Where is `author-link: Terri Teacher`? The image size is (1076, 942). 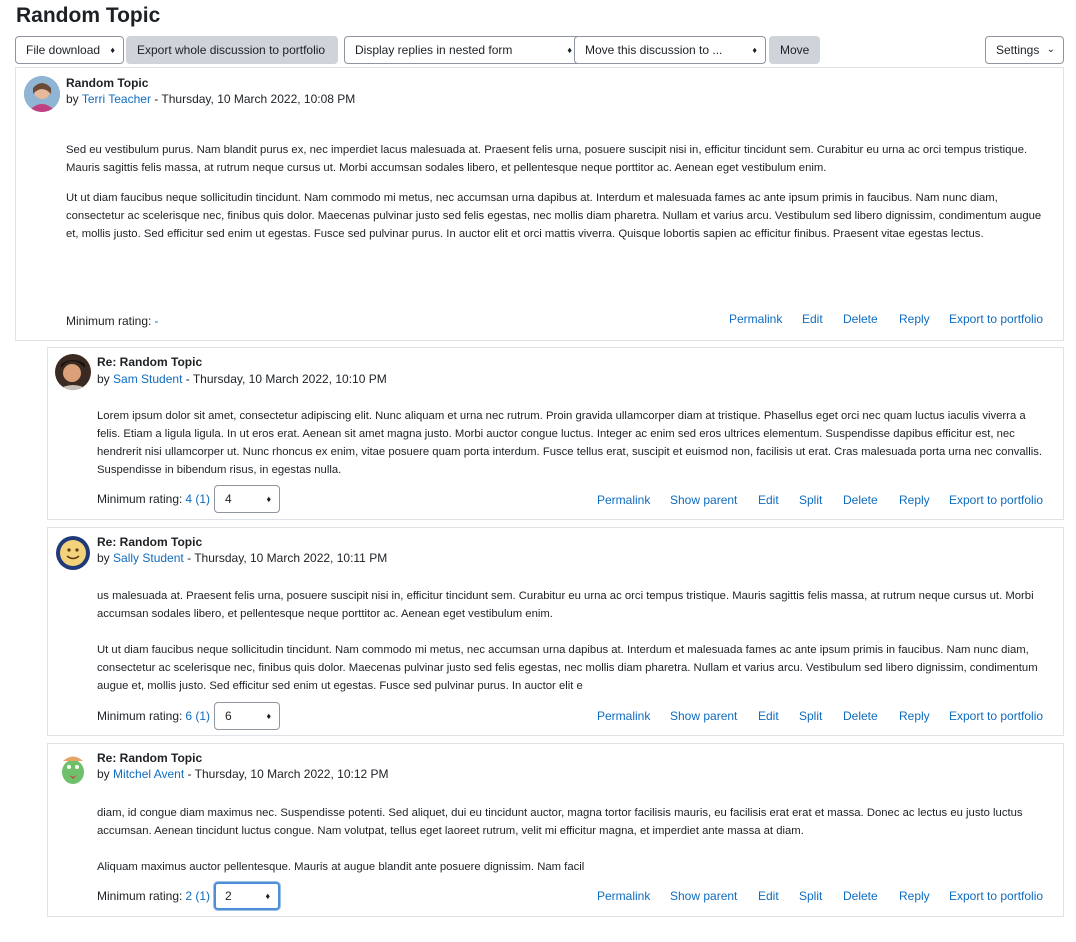
author-link: Terri Teacher is located at coordinates (116, 99).